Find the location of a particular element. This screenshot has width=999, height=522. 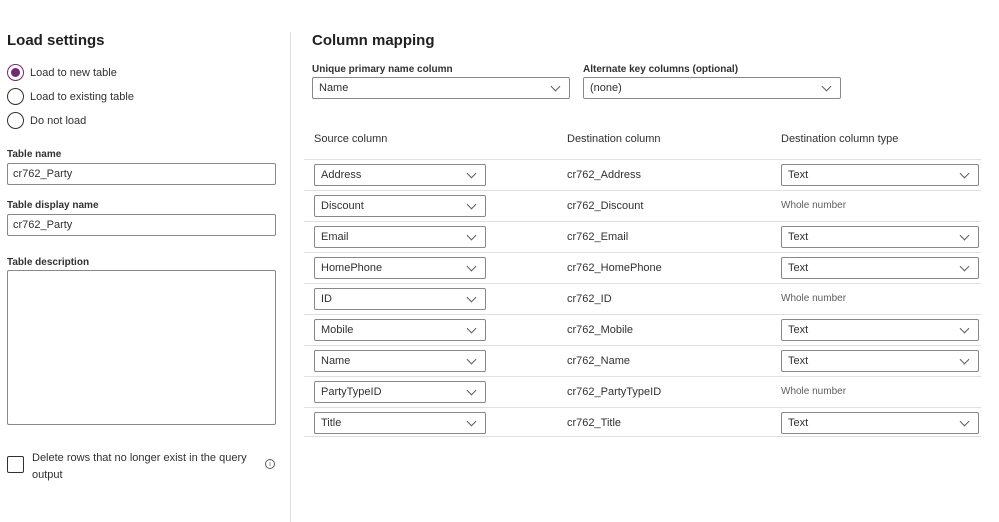

panel-divider is located at coordinates (290, 277).